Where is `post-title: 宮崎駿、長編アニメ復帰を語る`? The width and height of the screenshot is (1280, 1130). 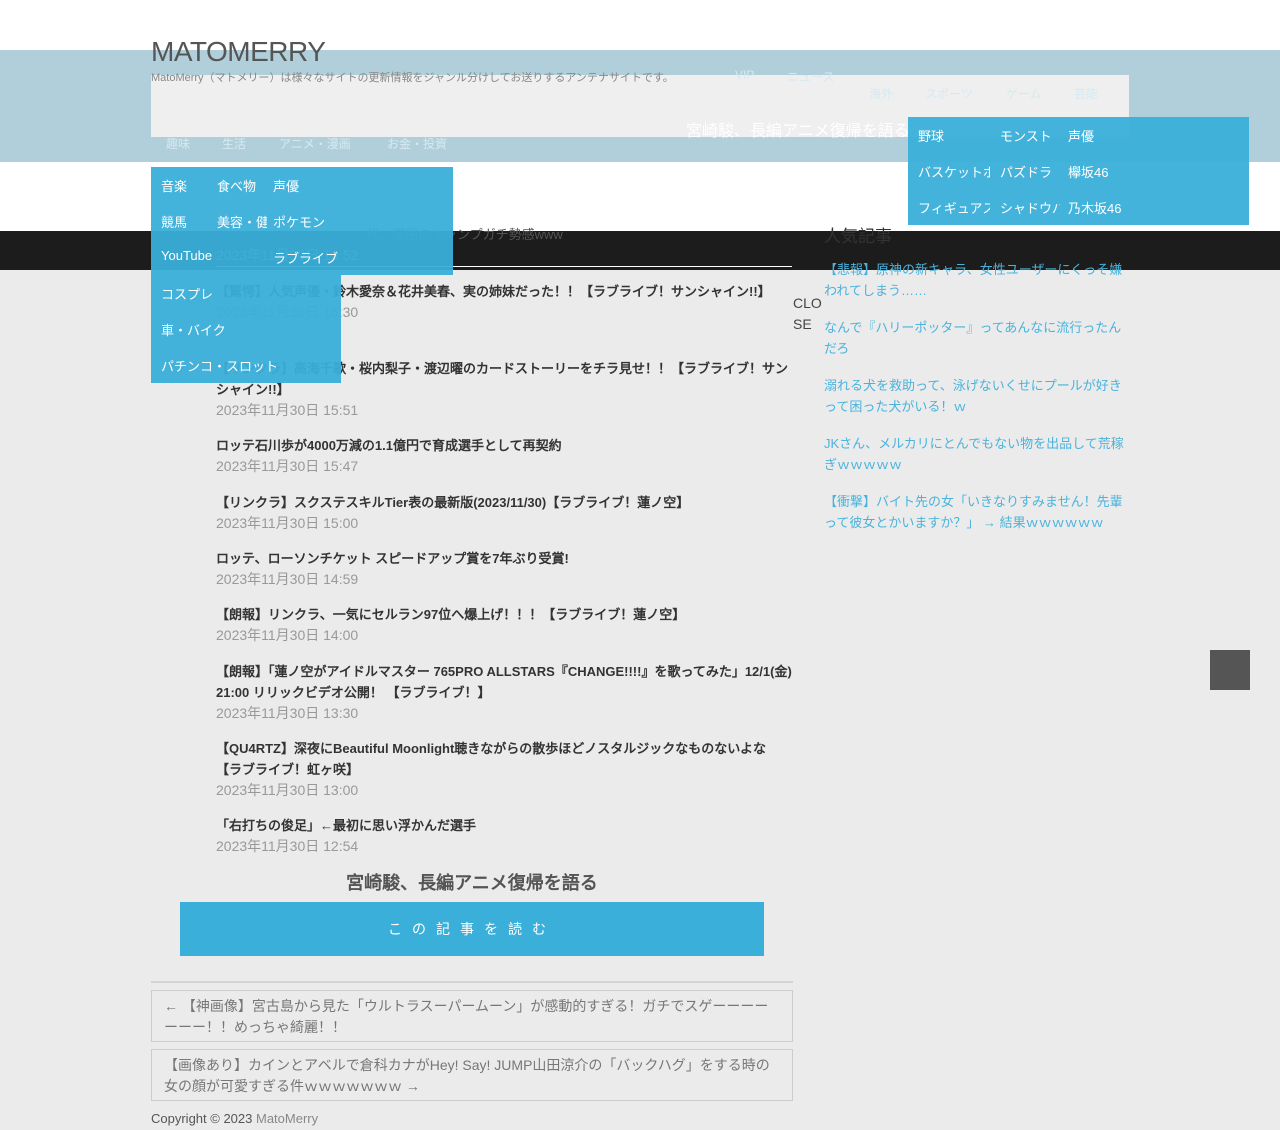 post-title: 宮崎駿、長編アニメ復帰を語る is located at coordinates (472, 883).